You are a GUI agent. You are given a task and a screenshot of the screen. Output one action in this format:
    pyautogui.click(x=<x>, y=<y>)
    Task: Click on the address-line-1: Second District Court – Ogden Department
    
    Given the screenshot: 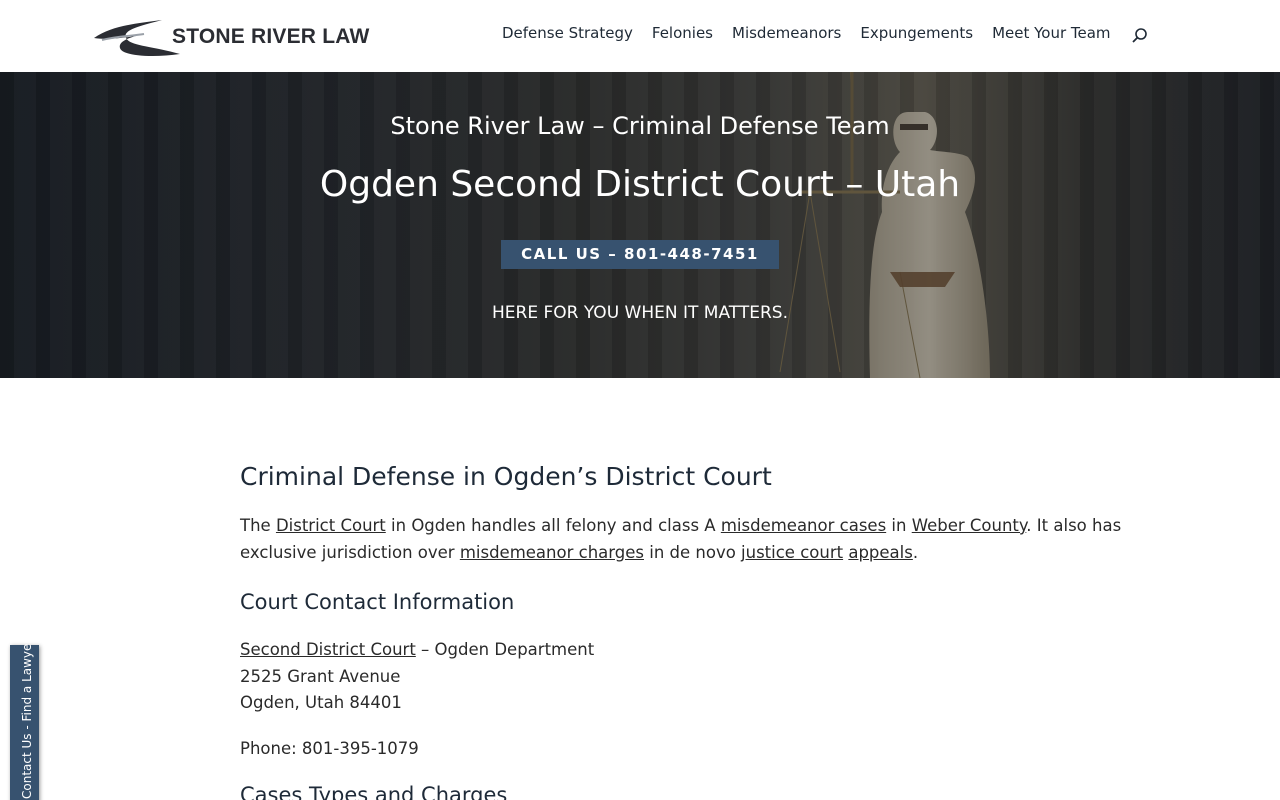 What is the action you would take?
    pyautogui.click(x=417, y=649)
    